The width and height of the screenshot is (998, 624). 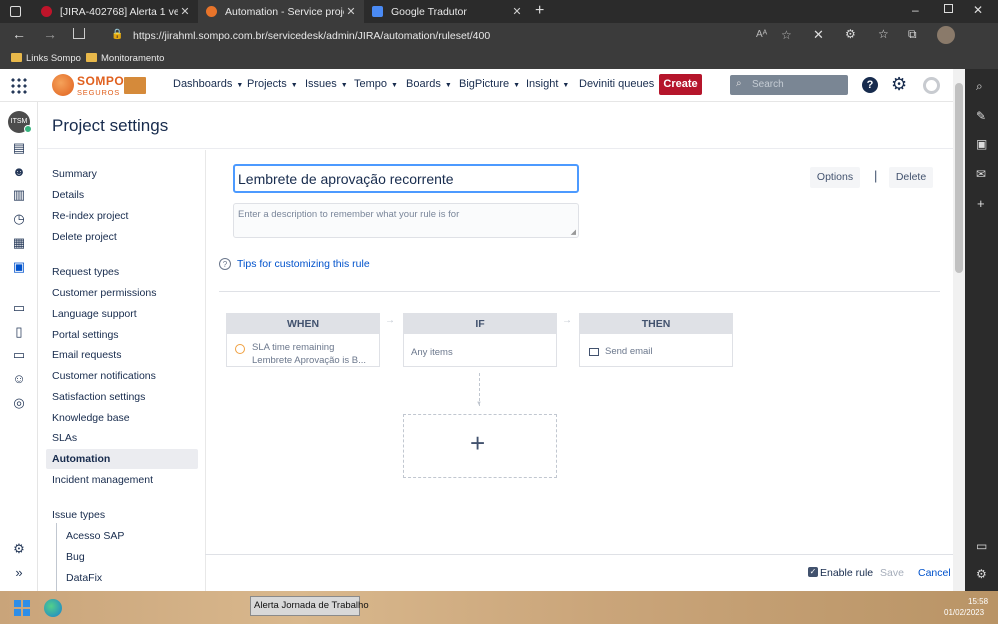 I want to click on favorites-icon: ☆, so click(x=883, y=34).